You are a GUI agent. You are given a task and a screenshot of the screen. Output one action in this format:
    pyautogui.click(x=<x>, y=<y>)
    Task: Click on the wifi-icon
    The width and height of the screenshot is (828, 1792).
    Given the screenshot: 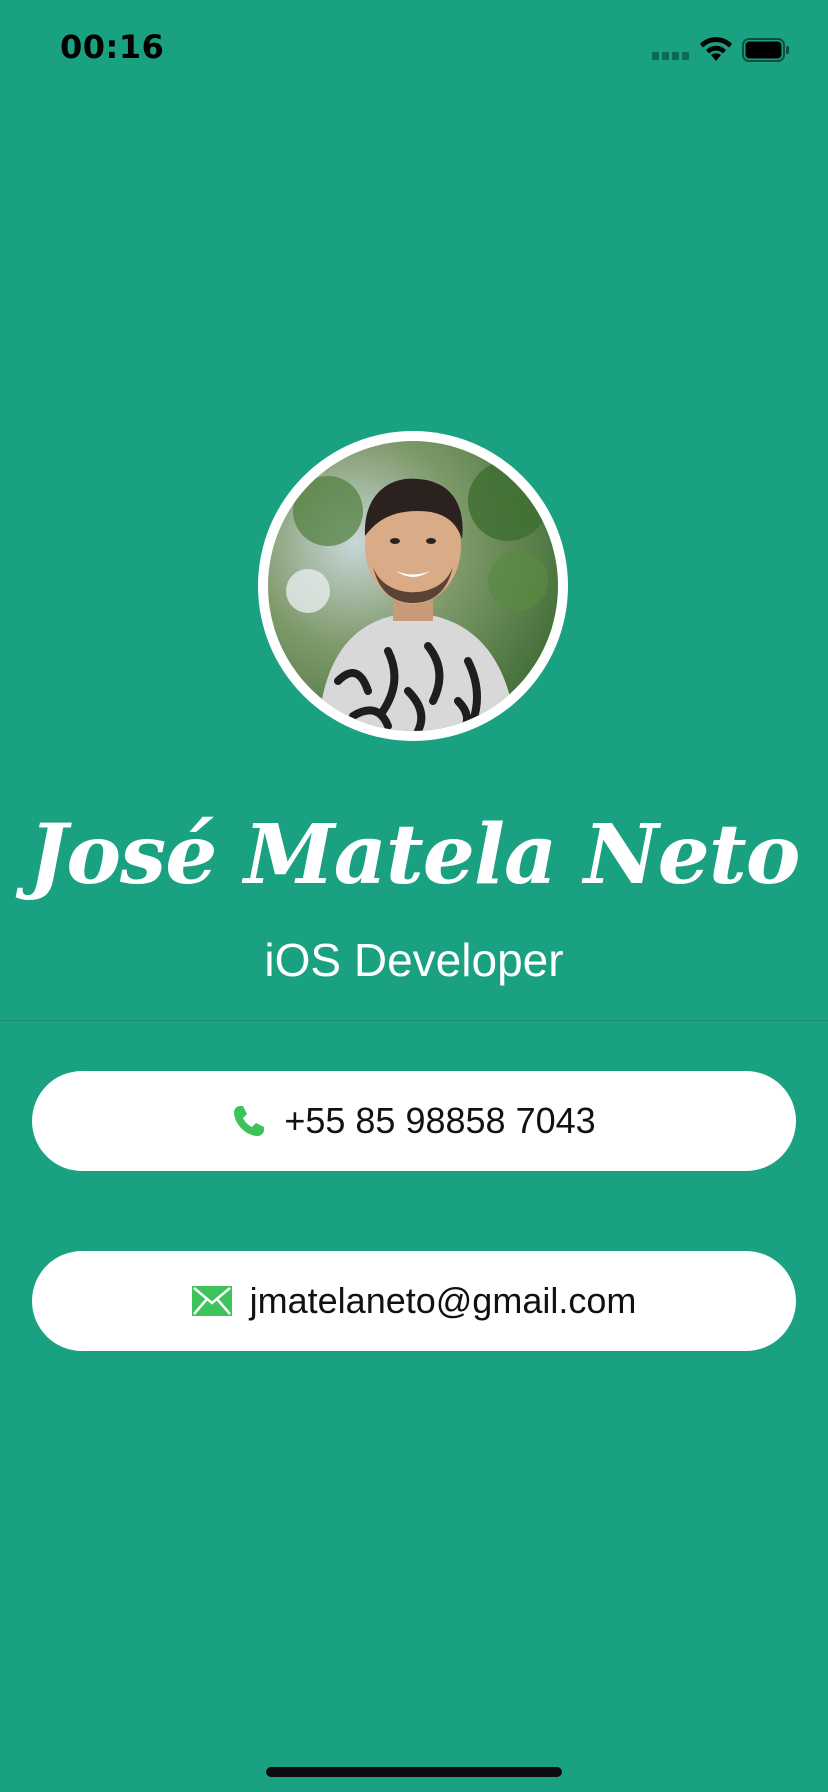 What is the action you would take?
    pyautogui.click(x=716, y=49)
    